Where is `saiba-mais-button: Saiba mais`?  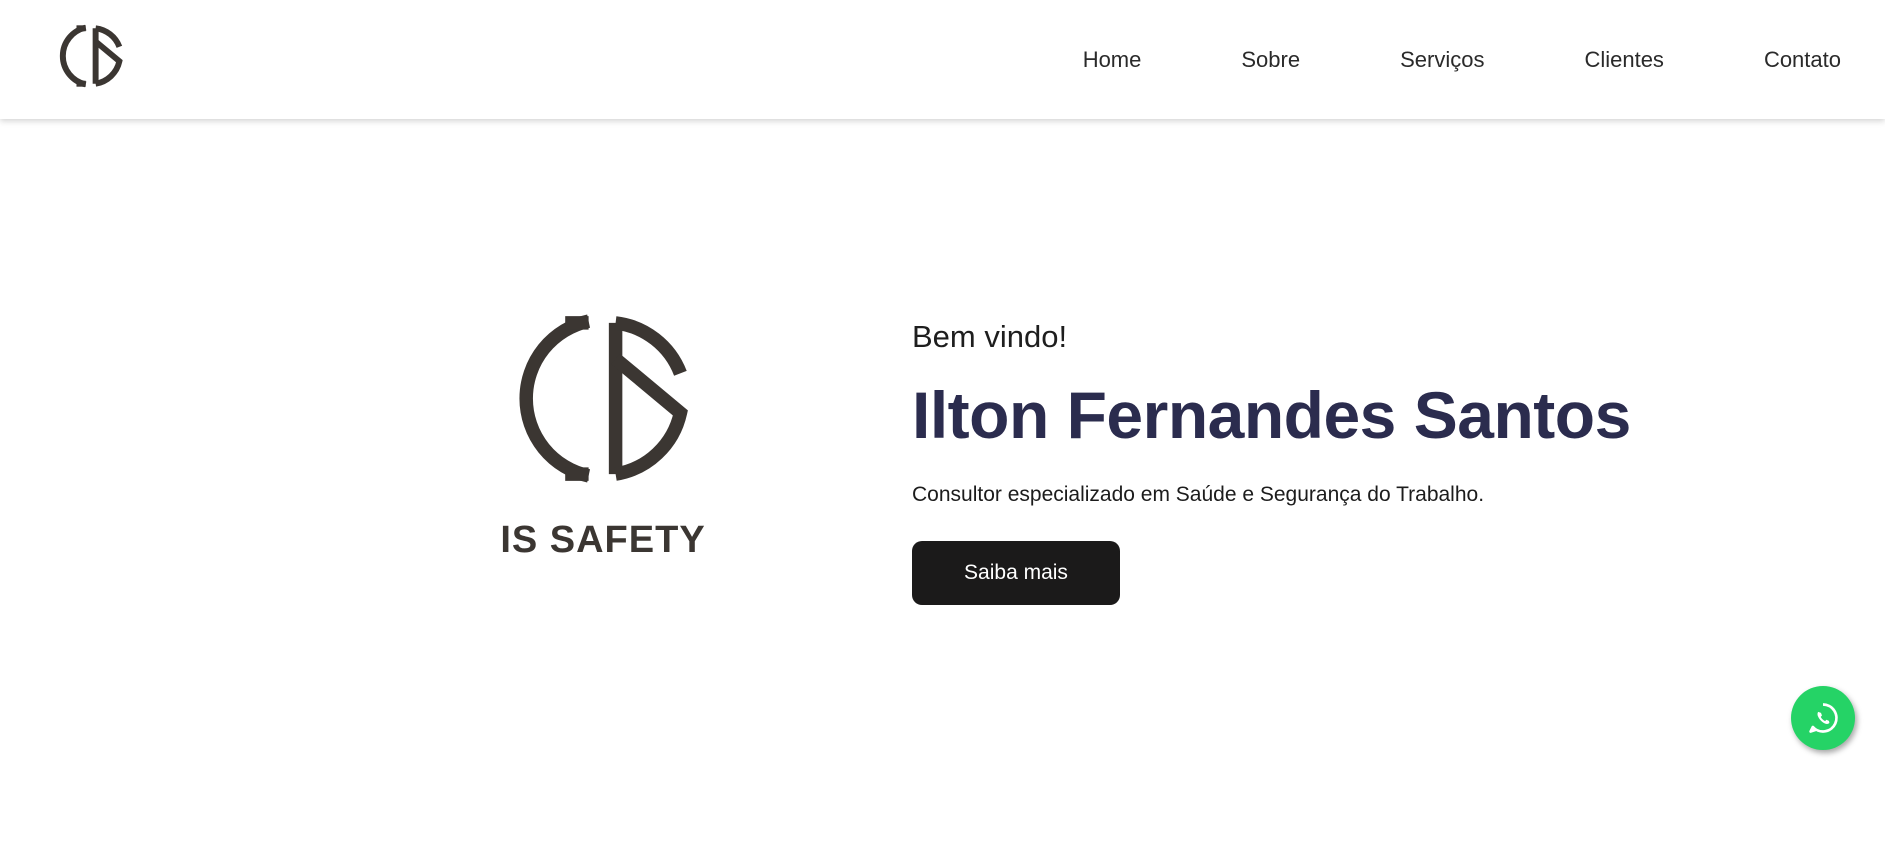
saiba-mais-button: Saiba mais is located at coordinates (1016, 572).